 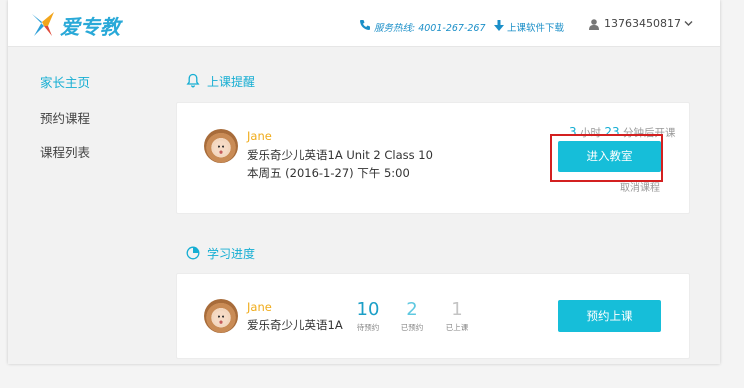 I want to click on stat-pending-value: 10, so click(x=368, y=309).